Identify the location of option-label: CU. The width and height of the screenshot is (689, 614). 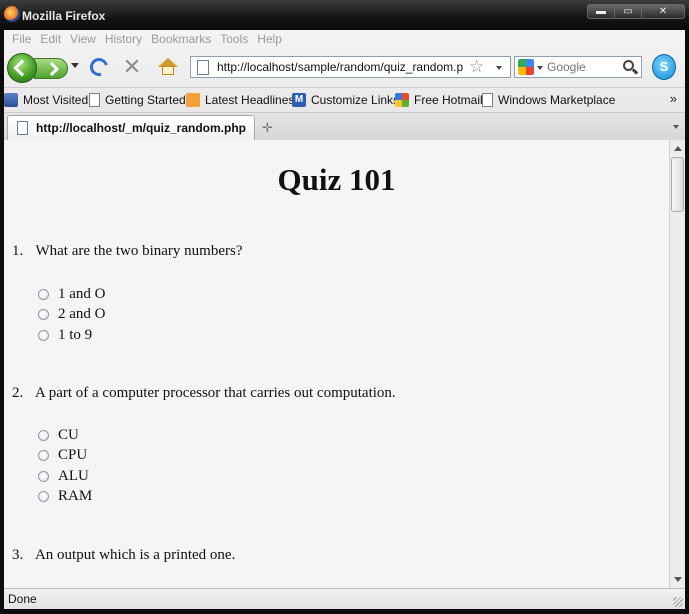
(68, 434).